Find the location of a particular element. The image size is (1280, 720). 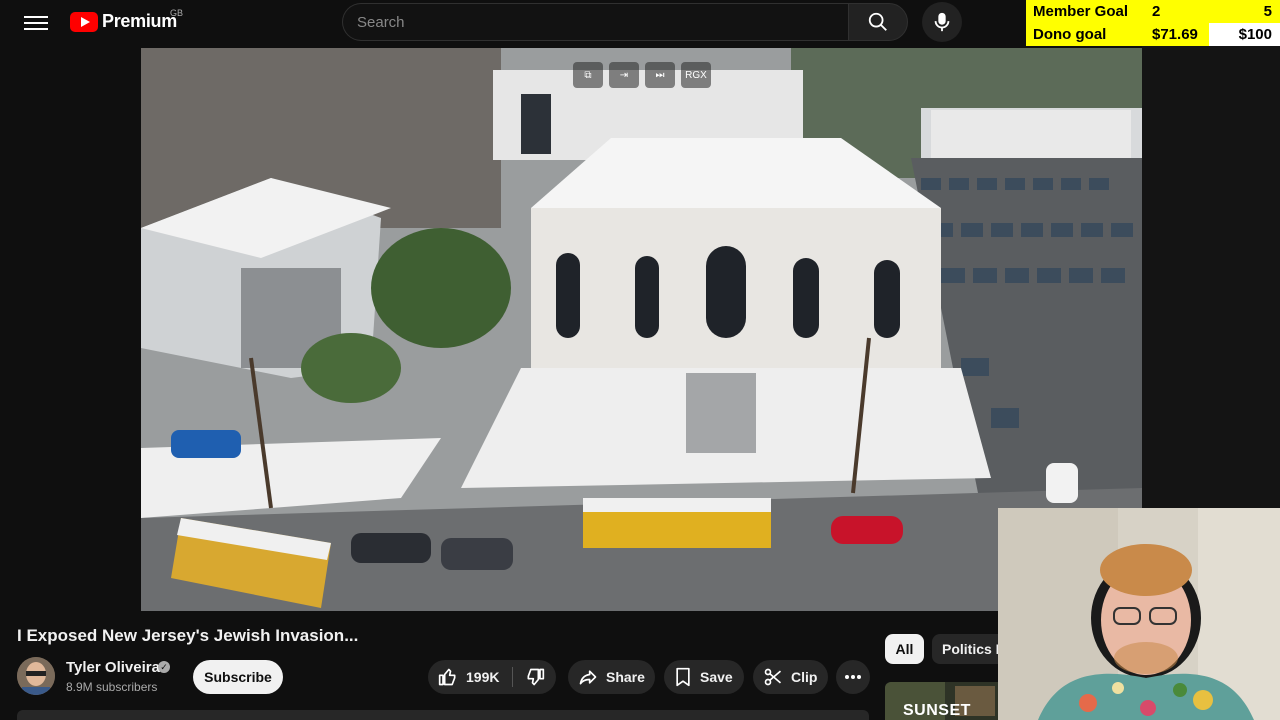

save-button: Save is located at coordinates (704, 677).